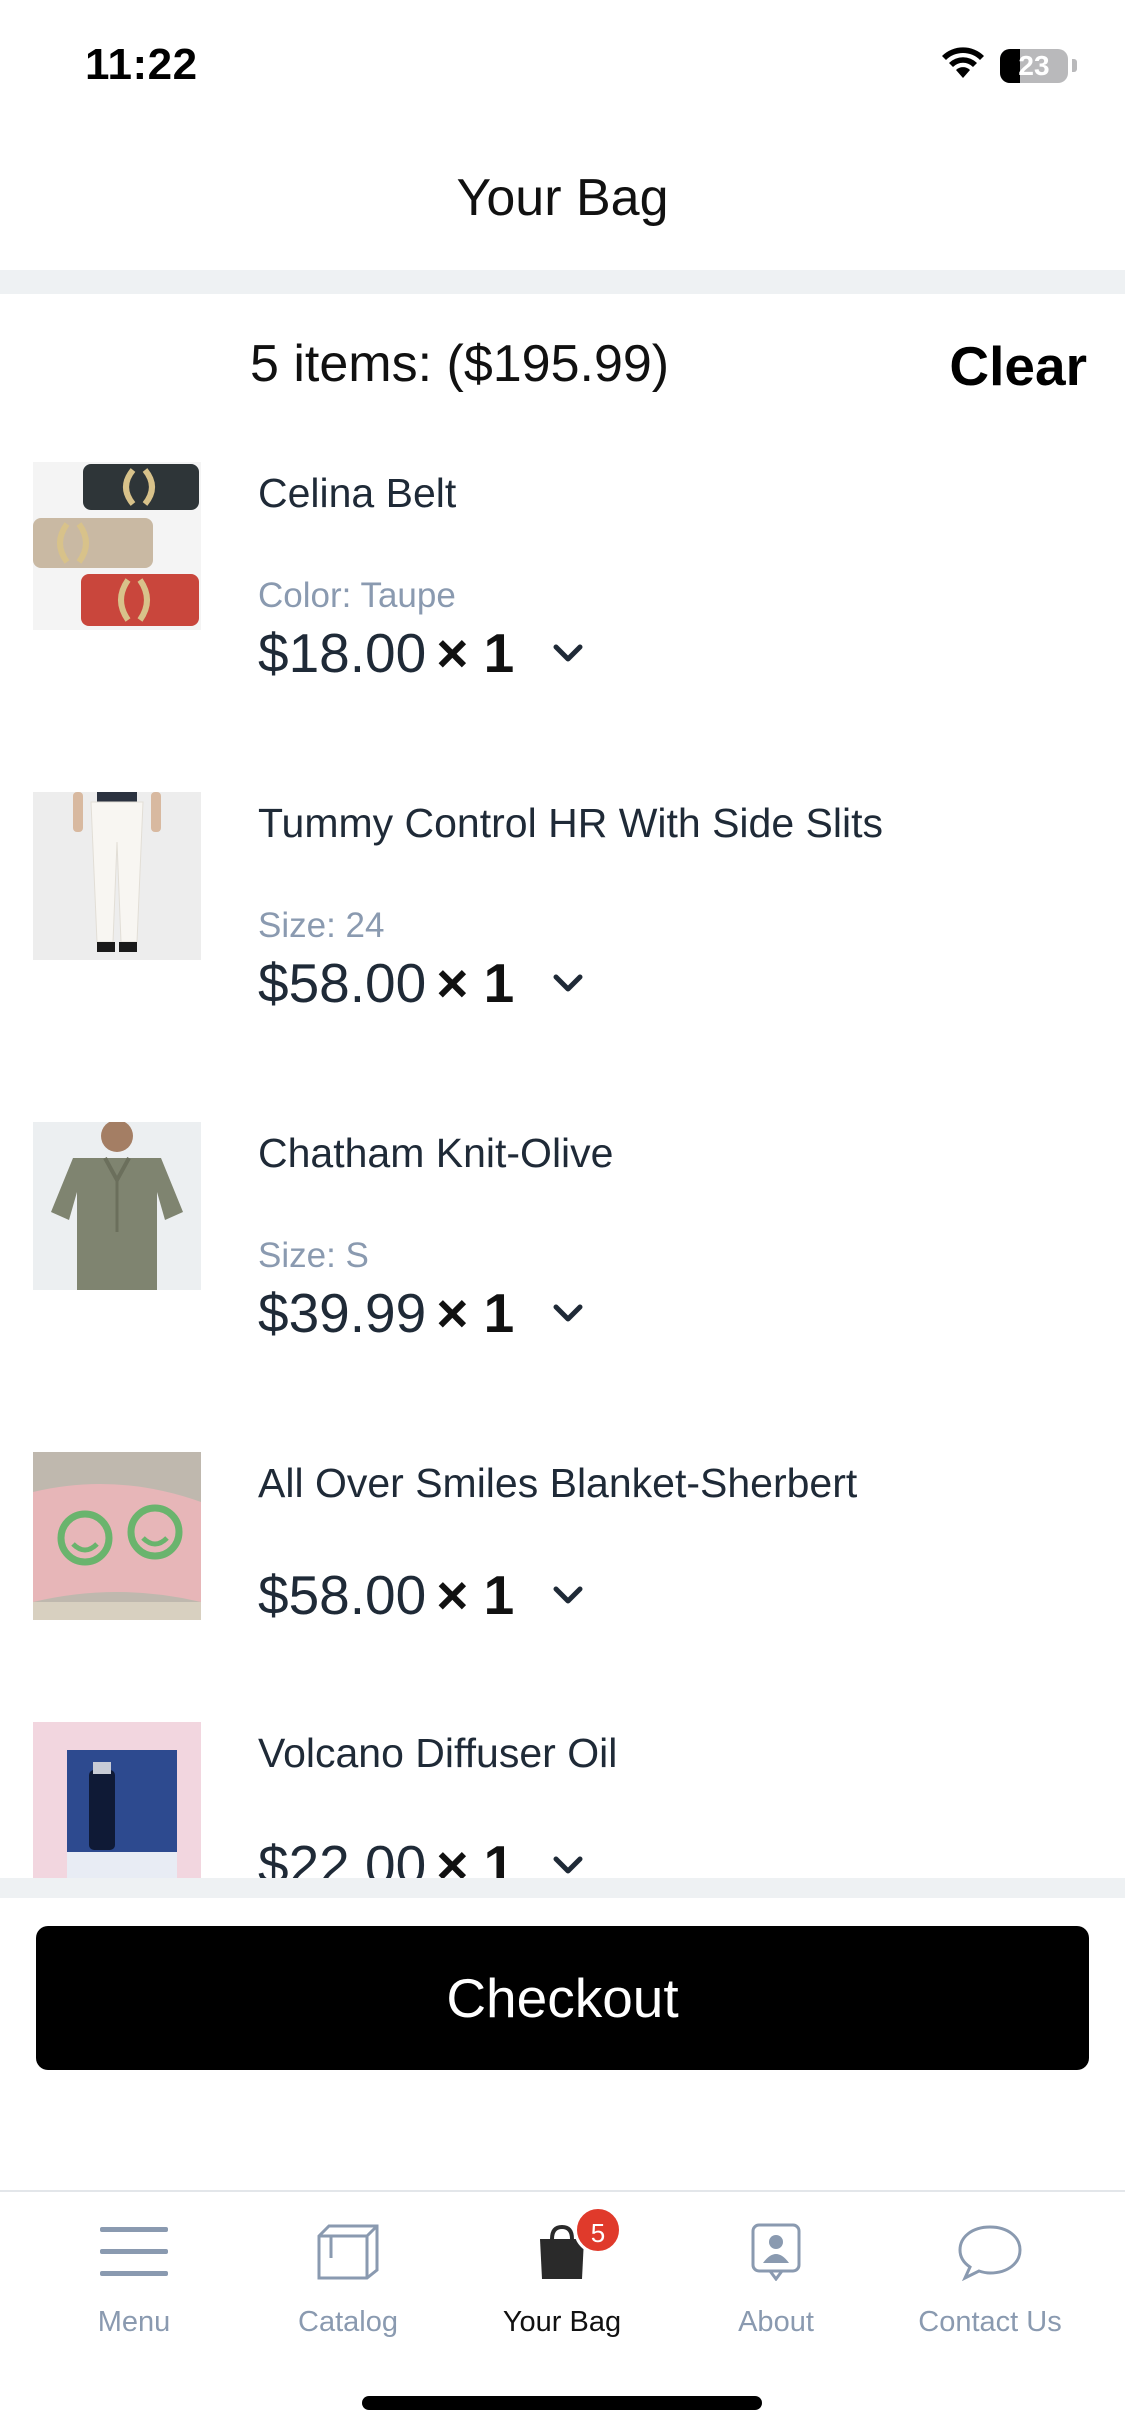 This screenshot has height=2436, width=1125. I want to click on tab-contact-us: Contact Us, so click(990, 2275).